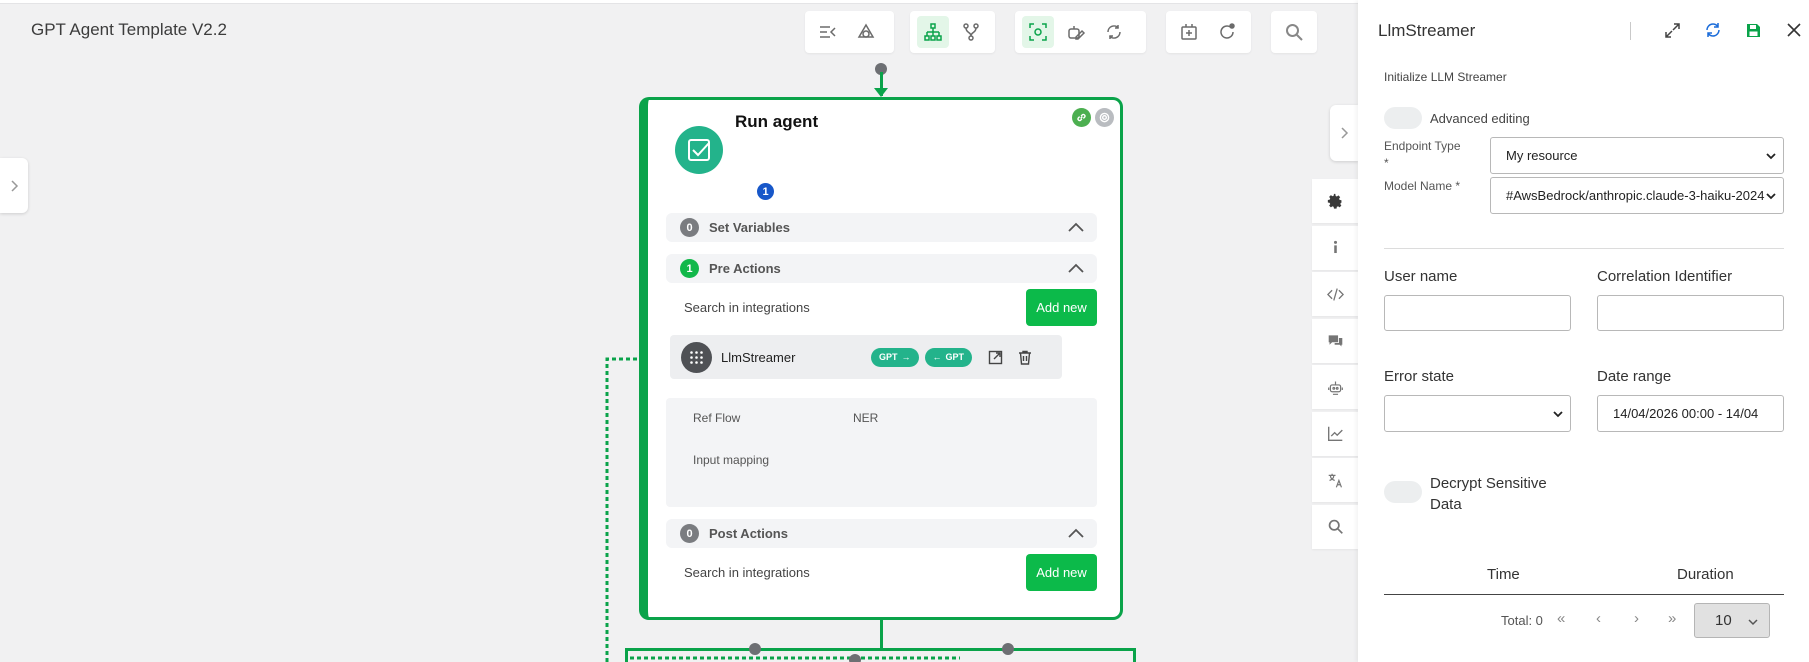  What do you see at coordinates (1503, 574) in the screenshot?
I see `table-header-time: Time` at bounding box center [1503, 574].